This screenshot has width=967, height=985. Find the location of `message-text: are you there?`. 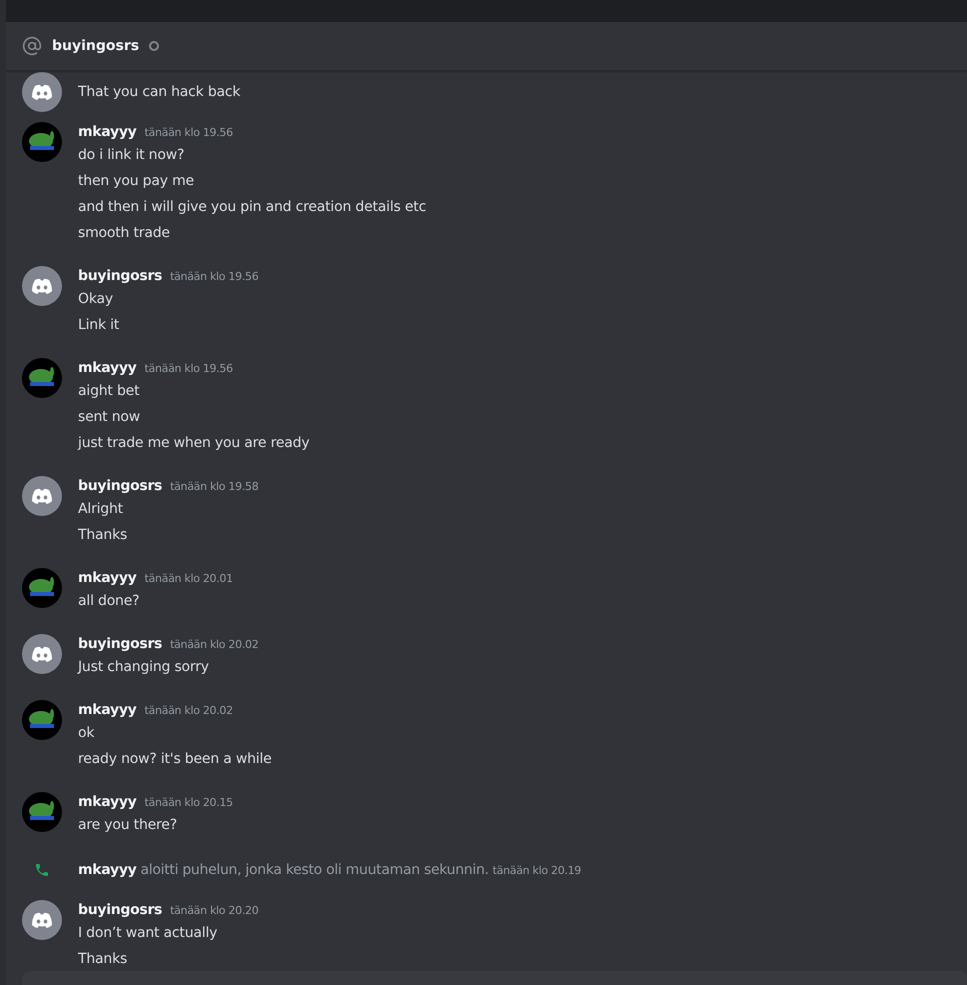

message-text: are you there? is located at coordinates (128, 825).